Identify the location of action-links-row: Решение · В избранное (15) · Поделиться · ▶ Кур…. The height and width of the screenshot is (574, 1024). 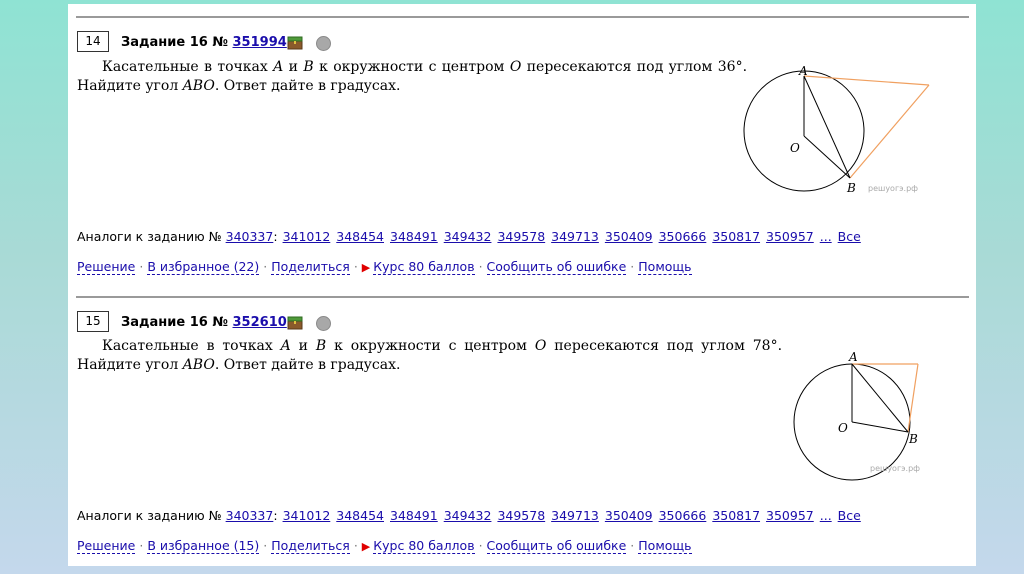
(384, 546).